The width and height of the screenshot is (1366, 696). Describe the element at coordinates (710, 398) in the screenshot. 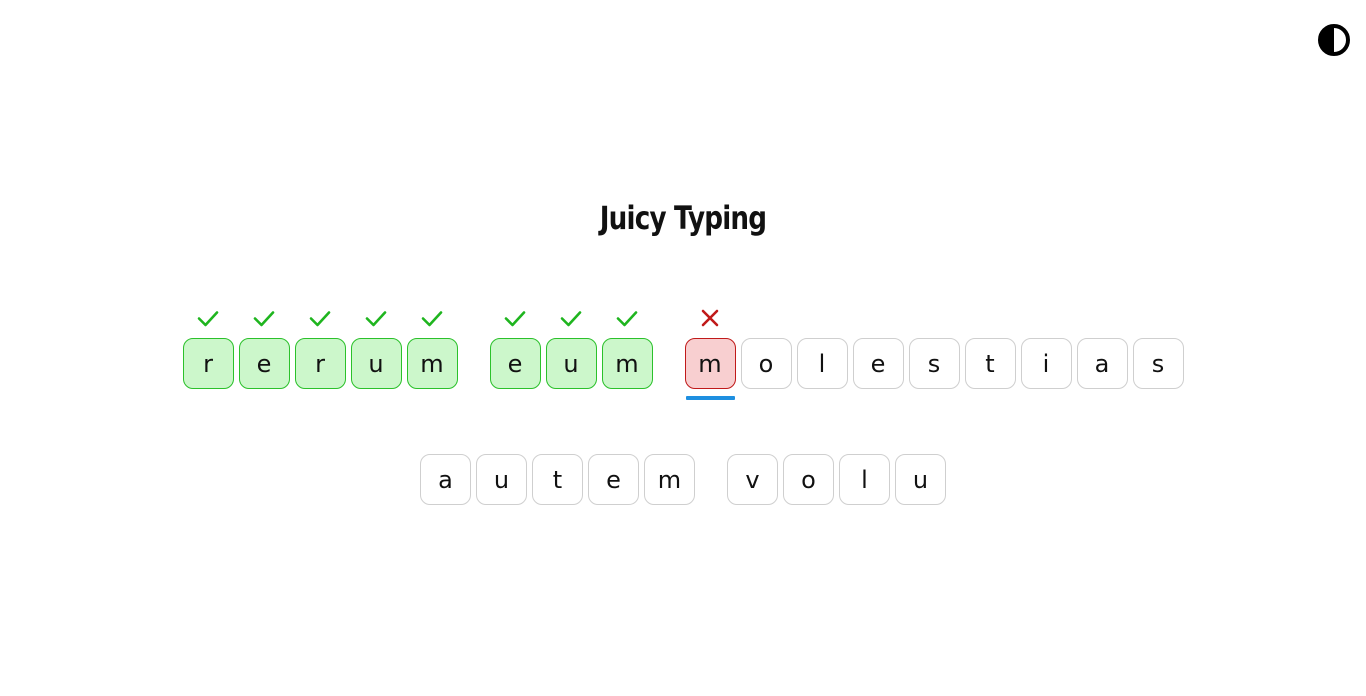

I see `typing-cursor` at that location.